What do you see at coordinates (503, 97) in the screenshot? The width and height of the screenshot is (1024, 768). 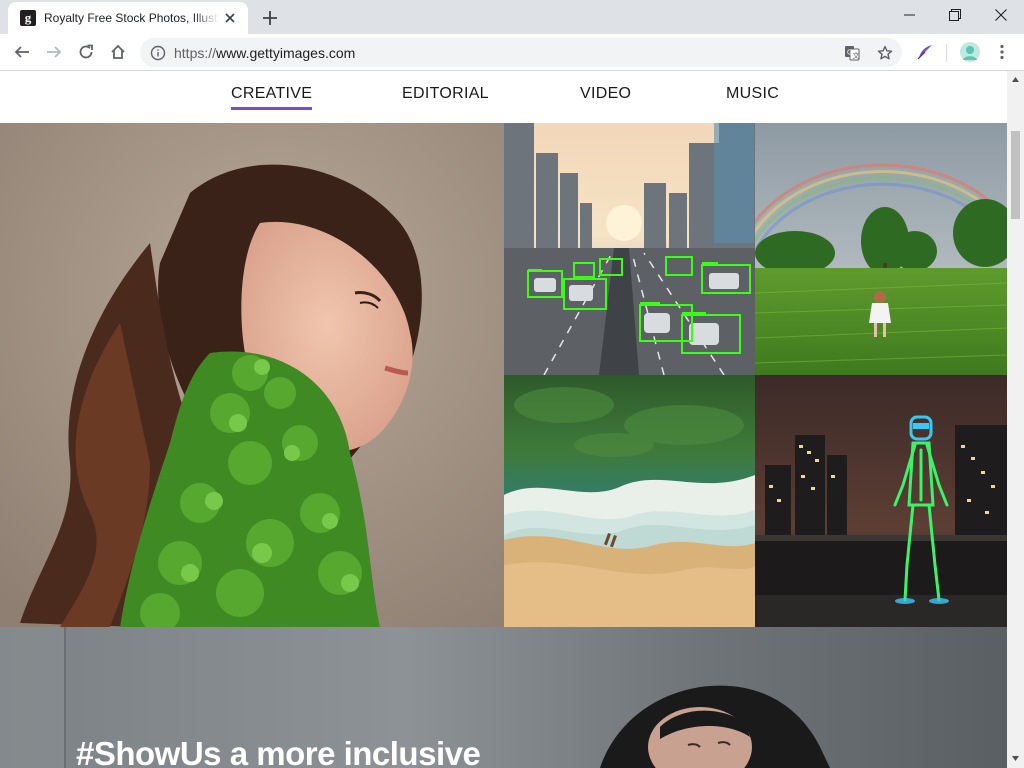 I see `site-nav: CREATIVE EDITORIAL VIDEO MUSIC` at bounding box center [503, 97].